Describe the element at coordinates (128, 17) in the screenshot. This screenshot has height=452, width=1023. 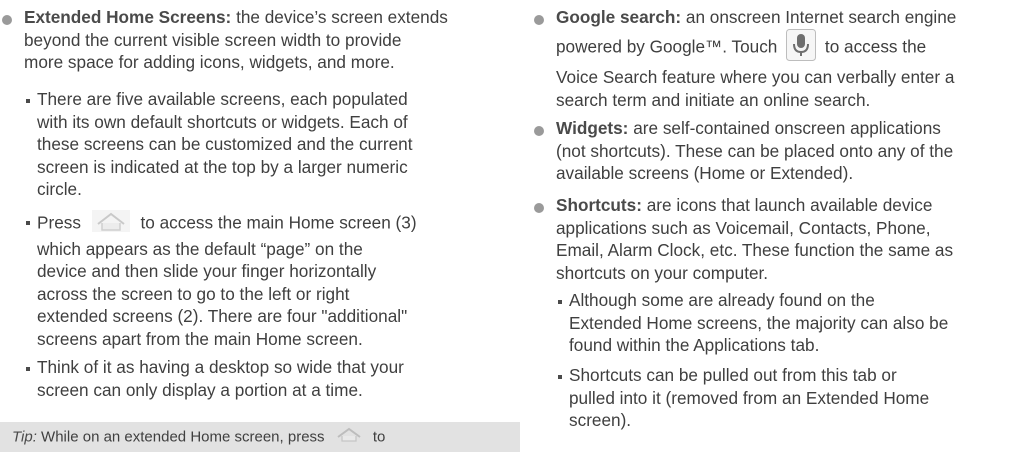
I see `extended-home-title: Extended Home Screens:` at that location.